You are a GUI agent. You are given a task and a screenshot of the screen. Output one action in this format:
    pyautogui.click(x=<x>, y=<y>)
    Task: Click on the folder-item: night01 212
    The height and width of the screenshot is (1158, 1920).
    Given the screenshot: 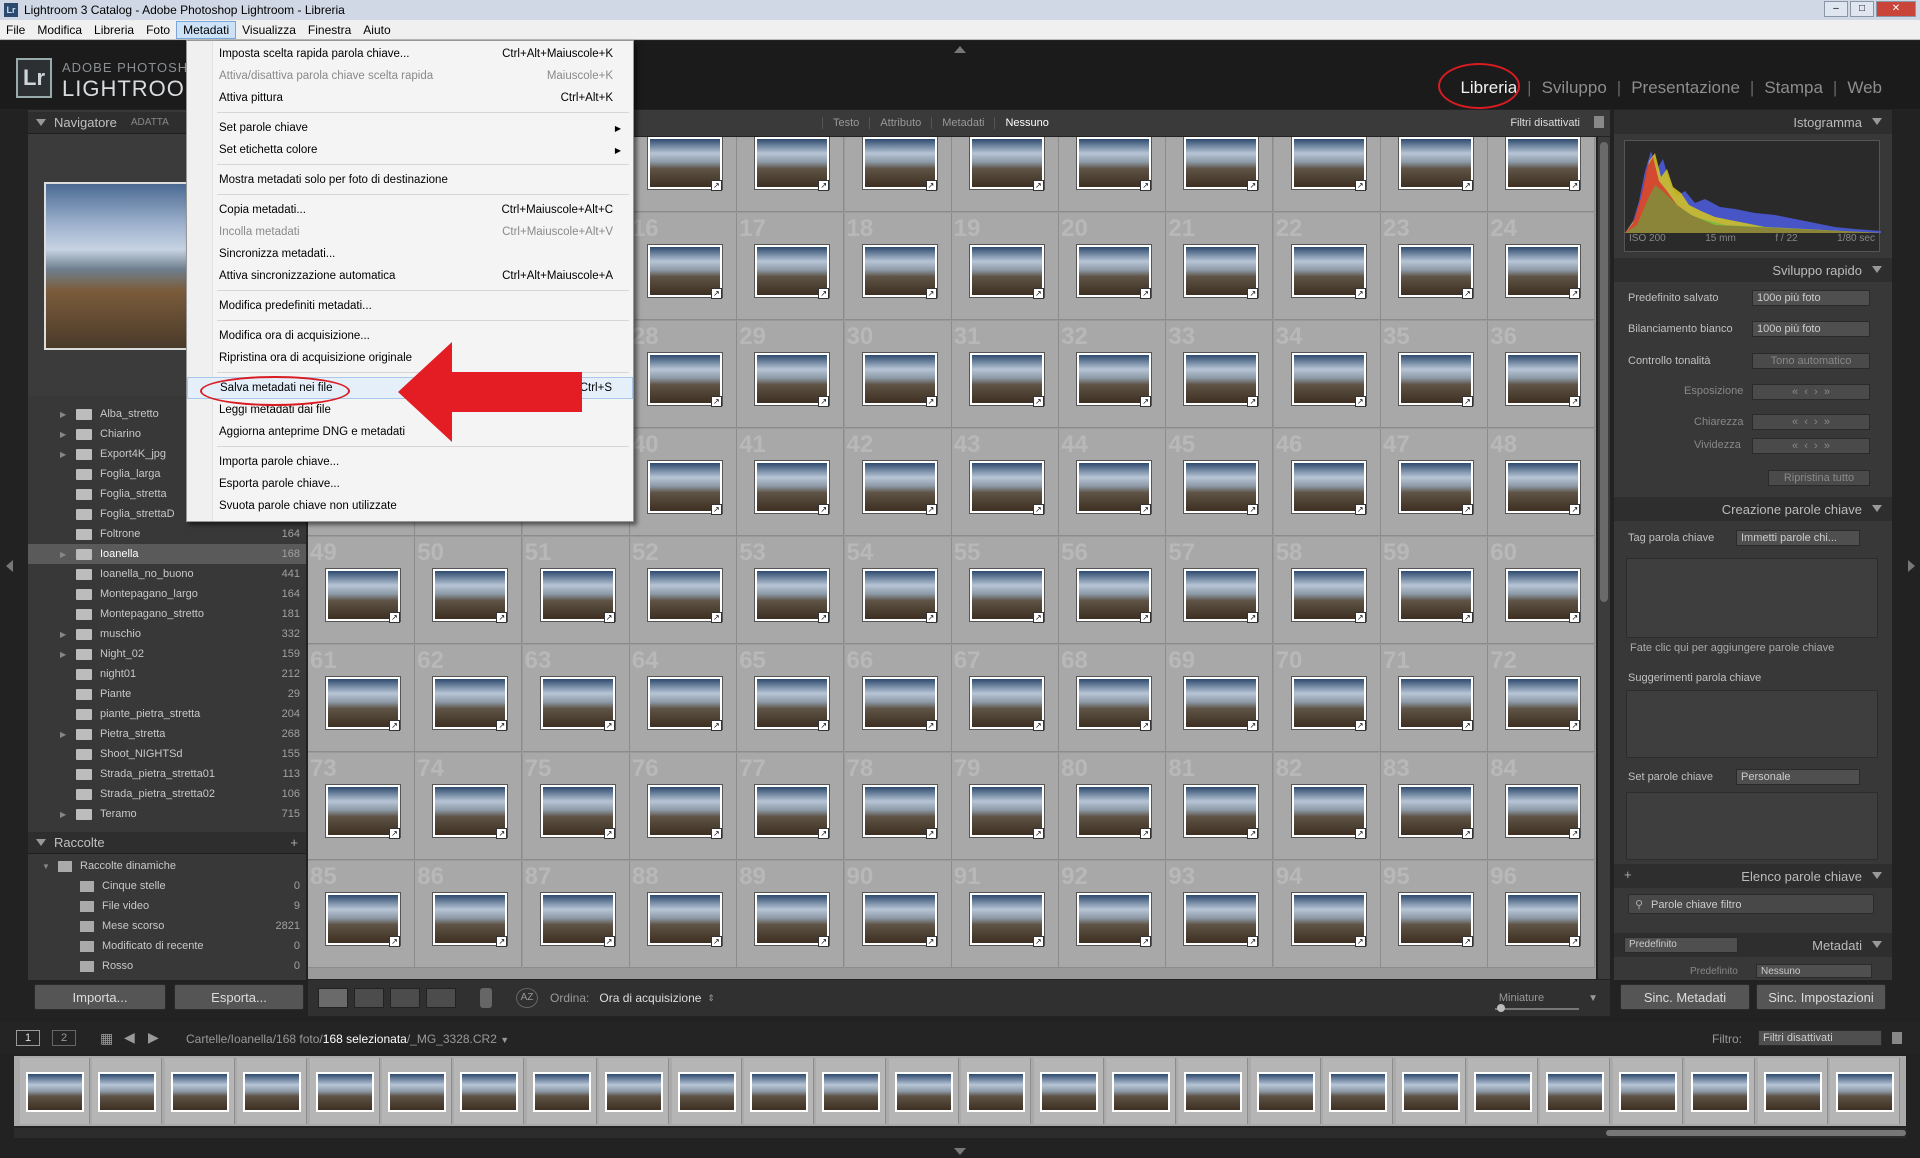 What is the action you would take?
    pyautogui.click(x=167, y=674)
    